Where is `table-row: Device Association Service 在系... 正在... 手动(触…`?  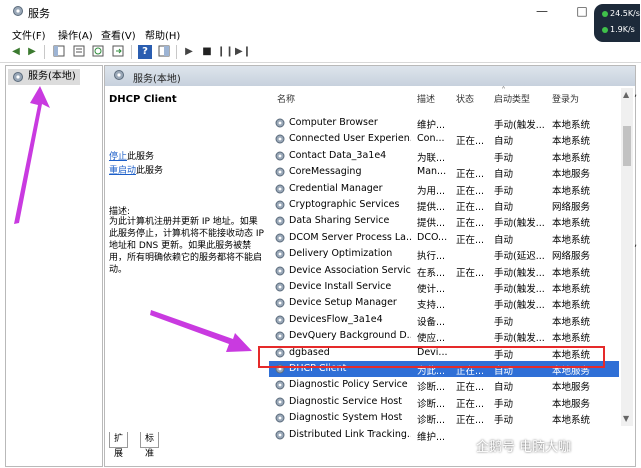 table-row: Device Association Service 在系... 正在... 手动(触… is located at coordinates (444, 271).